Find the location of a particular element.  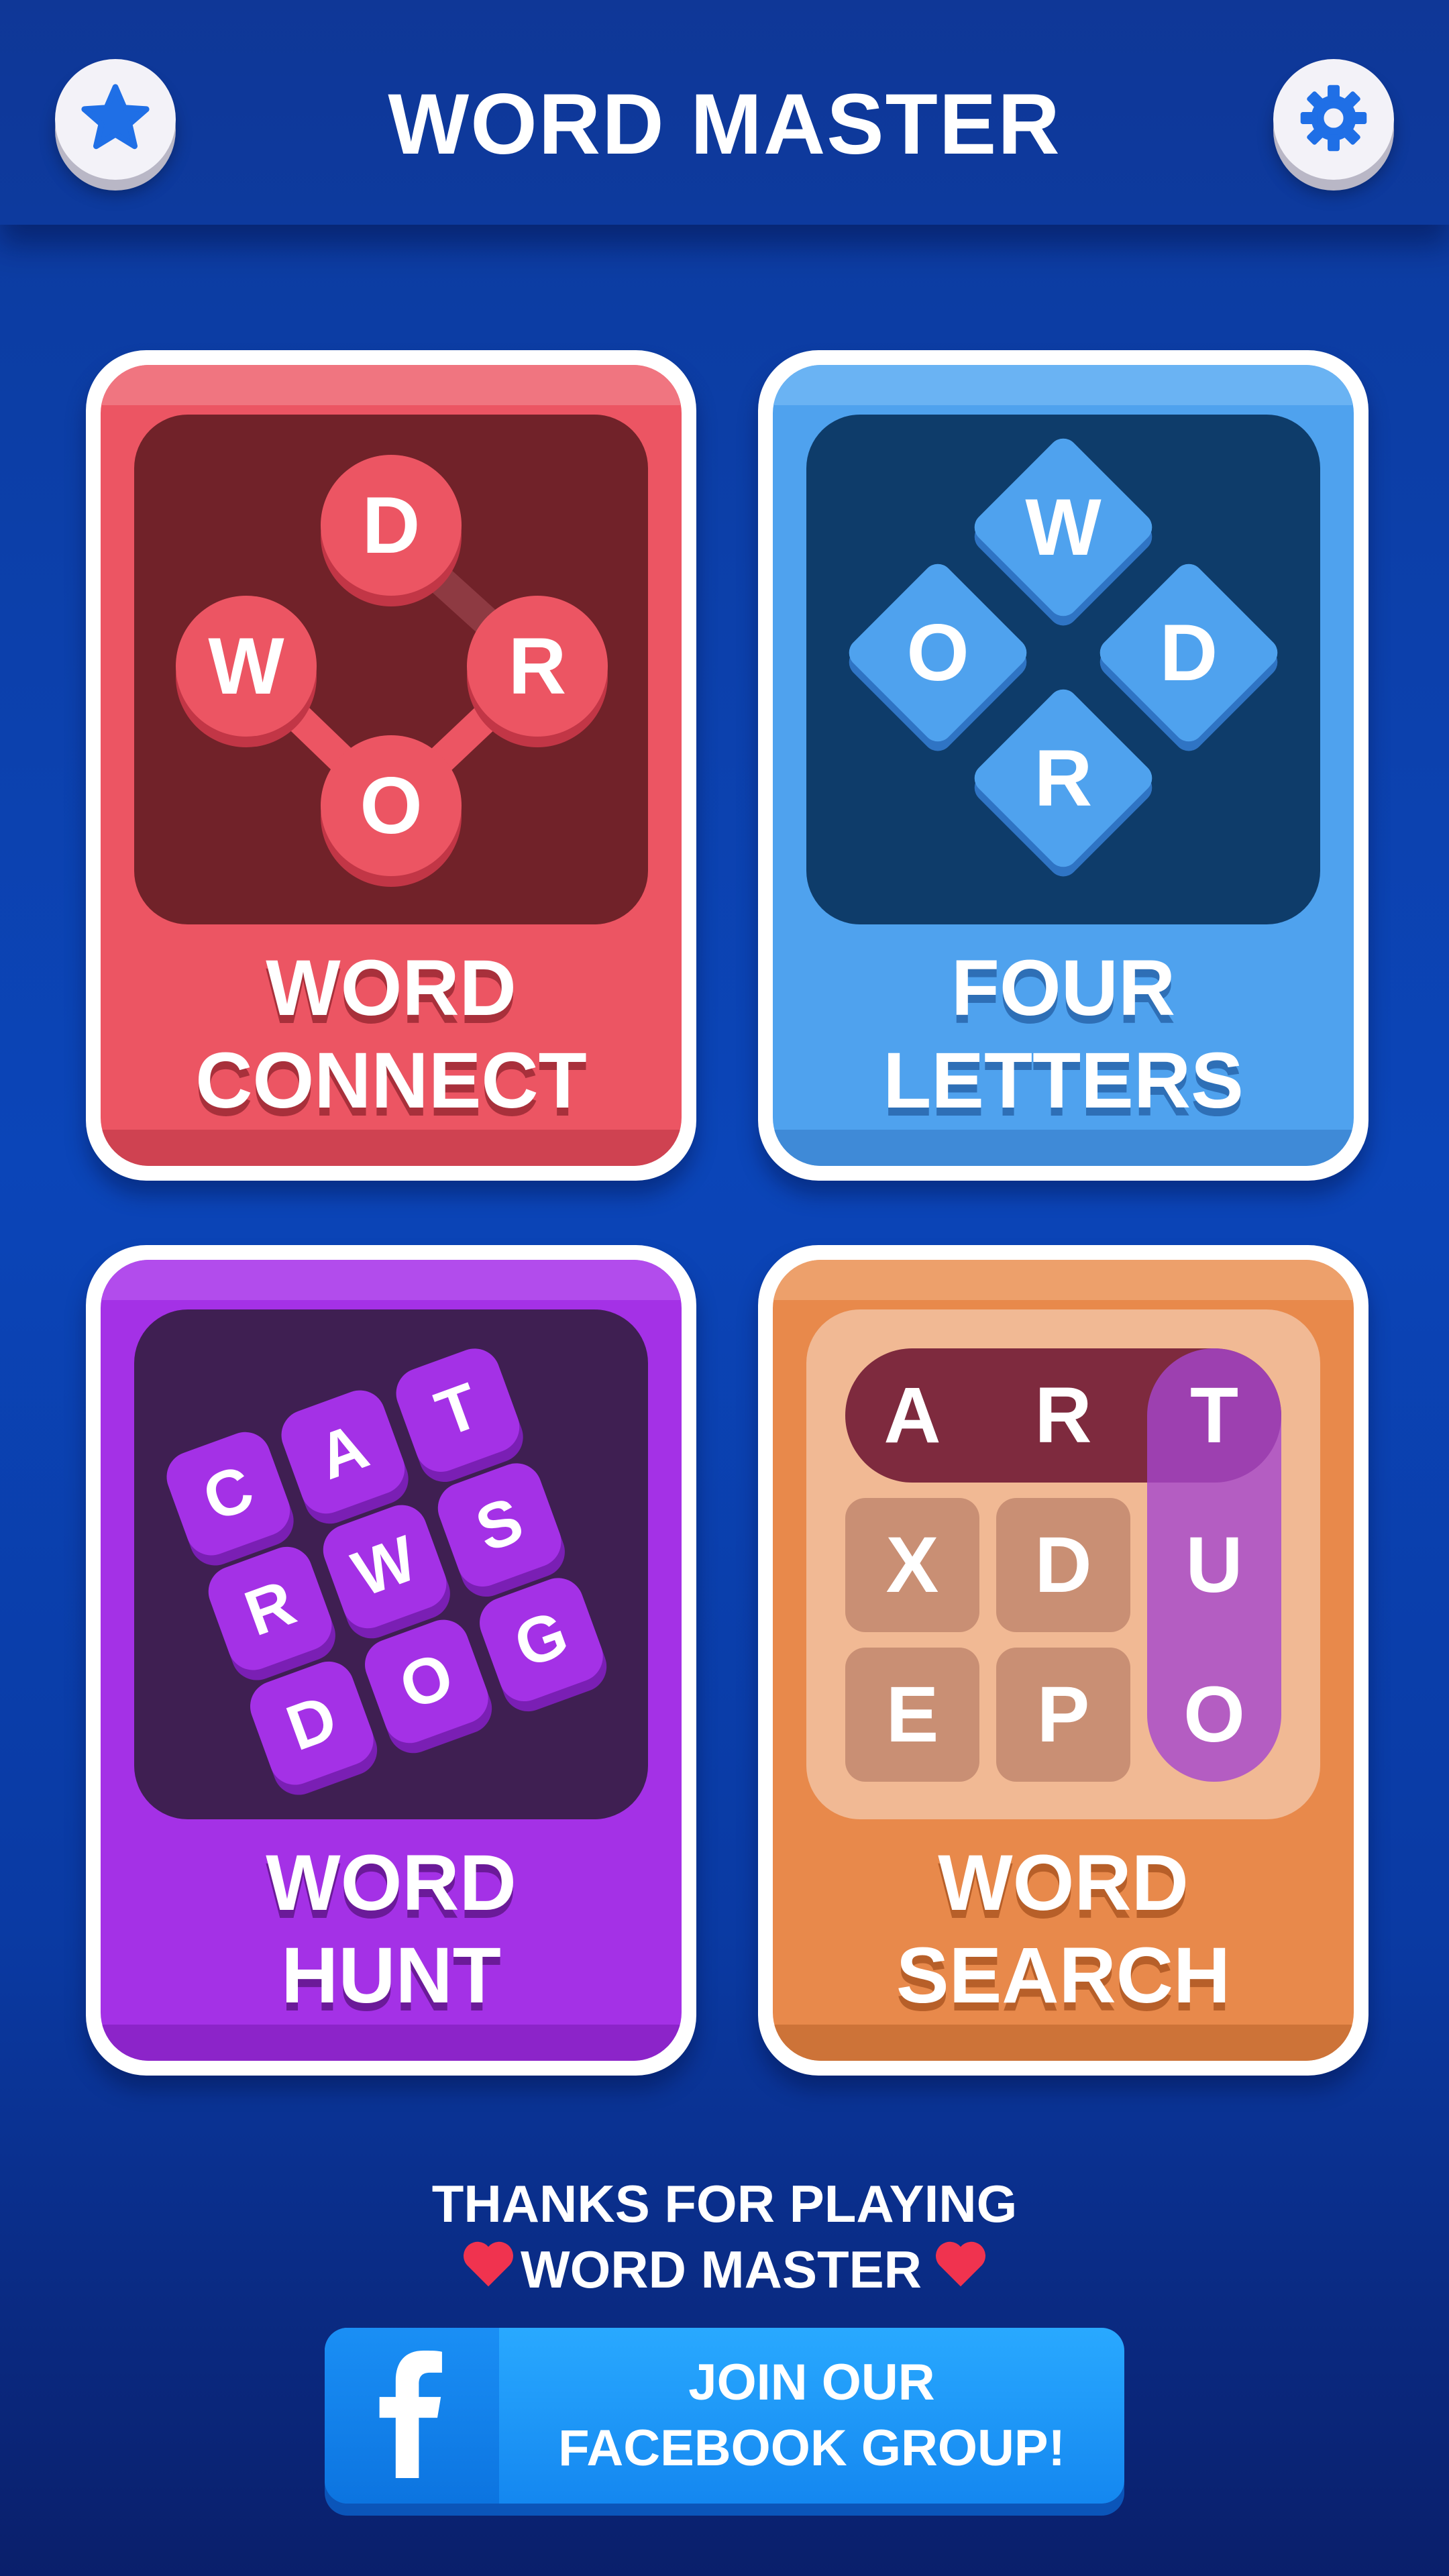

thanks-text: THANKS FOR PLAYING is located at coordinates (724, 2203).